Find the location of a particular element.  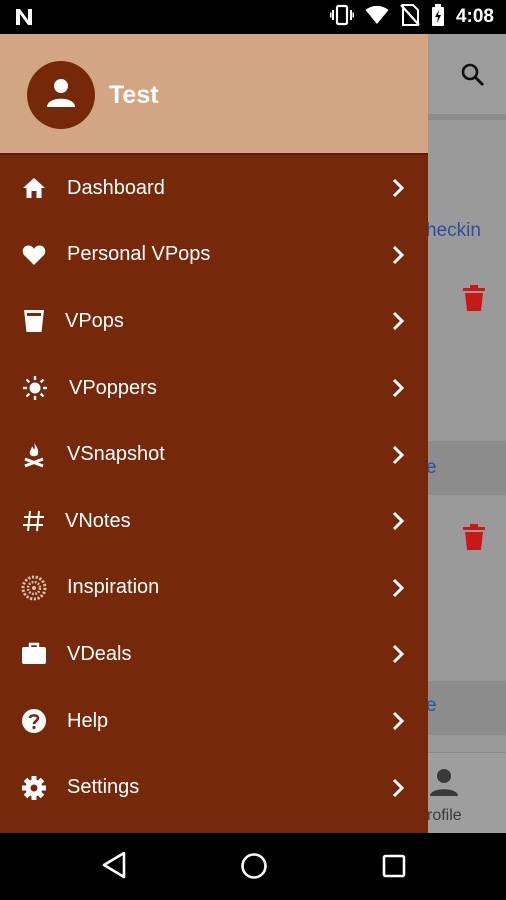

avatar is located at coordinates (61, 95).